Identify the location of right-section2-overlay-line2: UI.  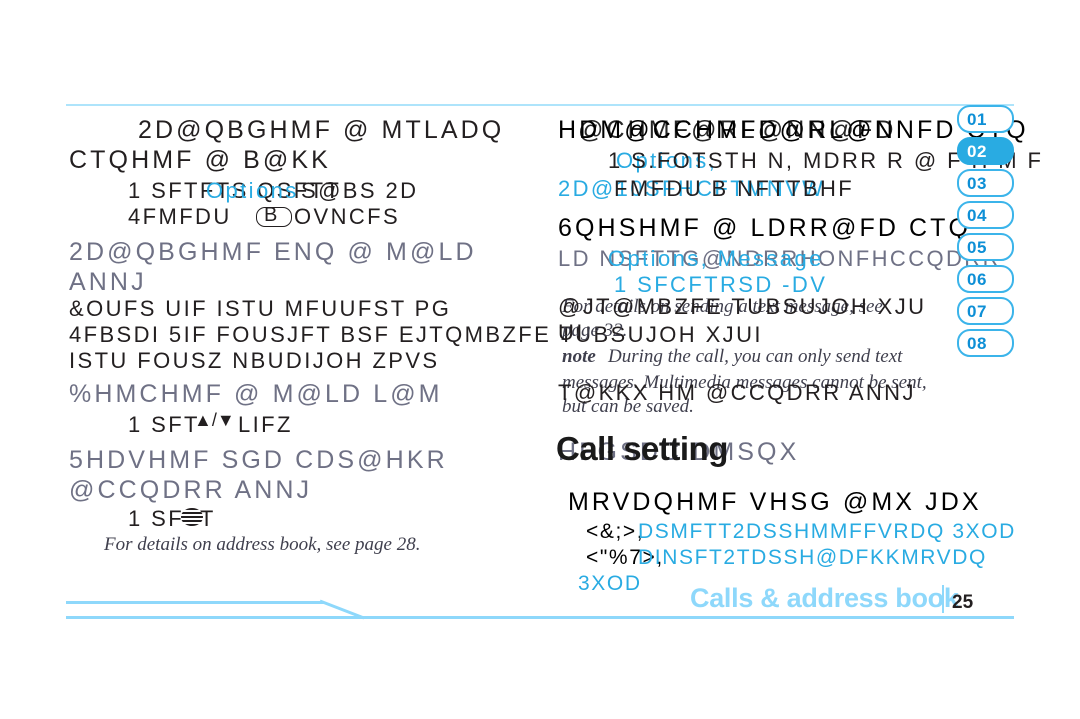
(571, 332).